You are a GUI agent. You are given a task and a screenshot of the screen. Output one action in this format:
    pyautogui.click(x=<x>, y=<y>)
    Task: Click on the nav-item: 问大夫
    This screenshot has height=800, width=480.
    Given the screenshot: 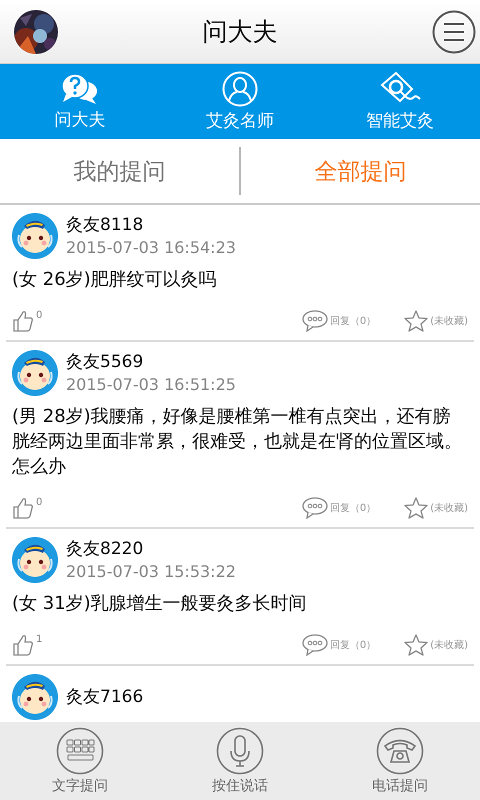 What is the action you would take?
    pyautogui.click(x=80, y=101)
    